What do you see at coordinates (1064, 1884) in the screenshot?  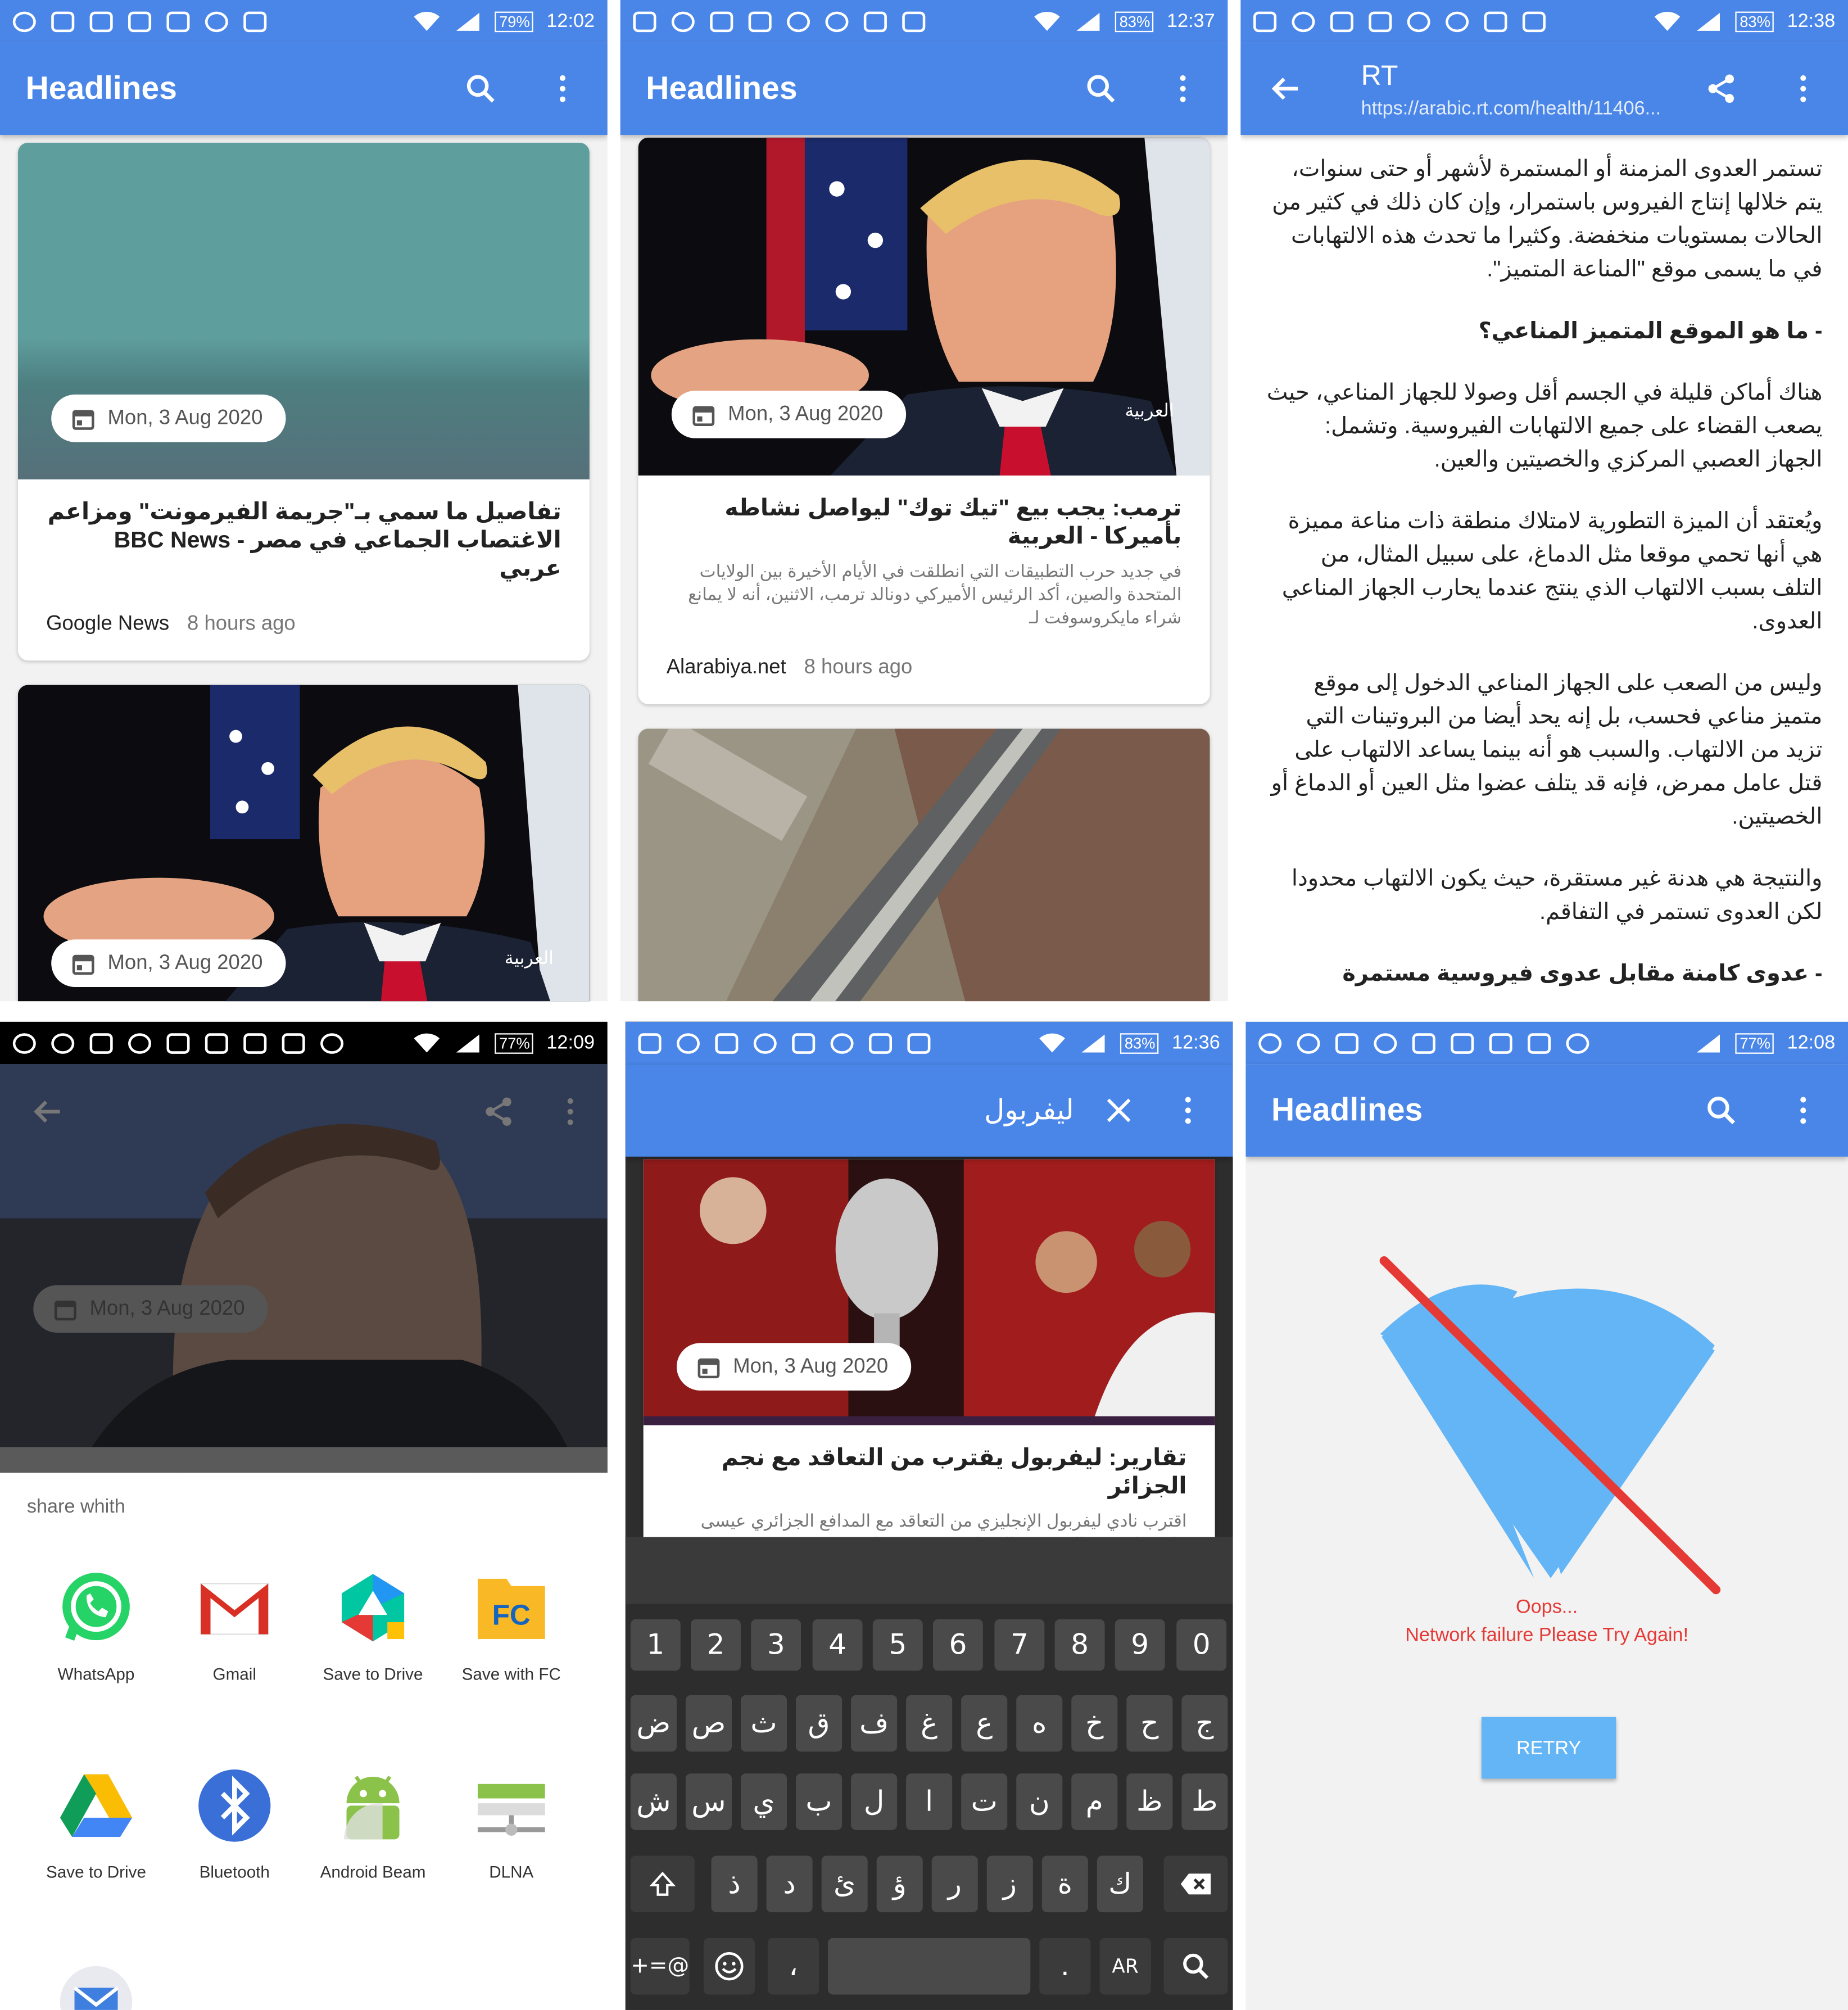 I see `key: ة` at bounding box center [1064, 1884].